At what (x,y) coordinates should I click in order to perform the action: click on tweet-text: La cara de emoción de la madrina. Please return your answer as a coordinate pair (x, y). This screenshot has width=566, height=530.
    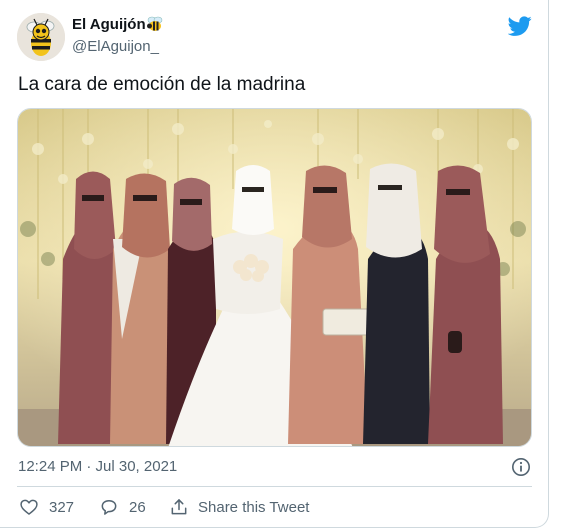
    Looking at the image, I should click on (162, 84).